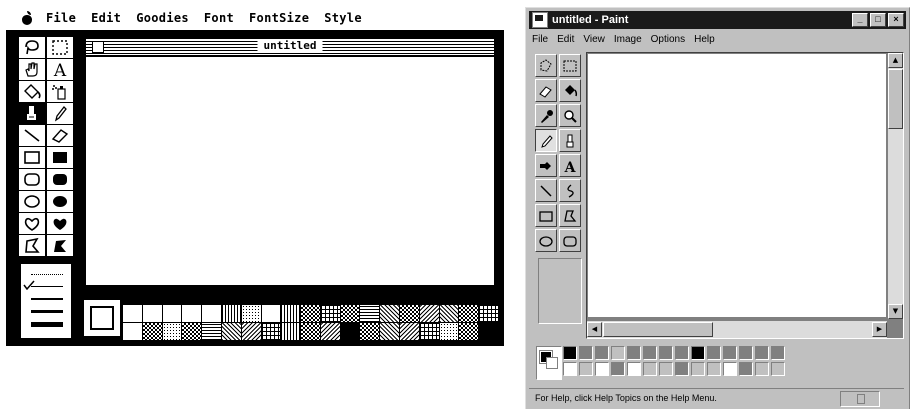 This screenshot has height=409, width=916. I want to click on filled-polygon-icon, so click(60, 245).